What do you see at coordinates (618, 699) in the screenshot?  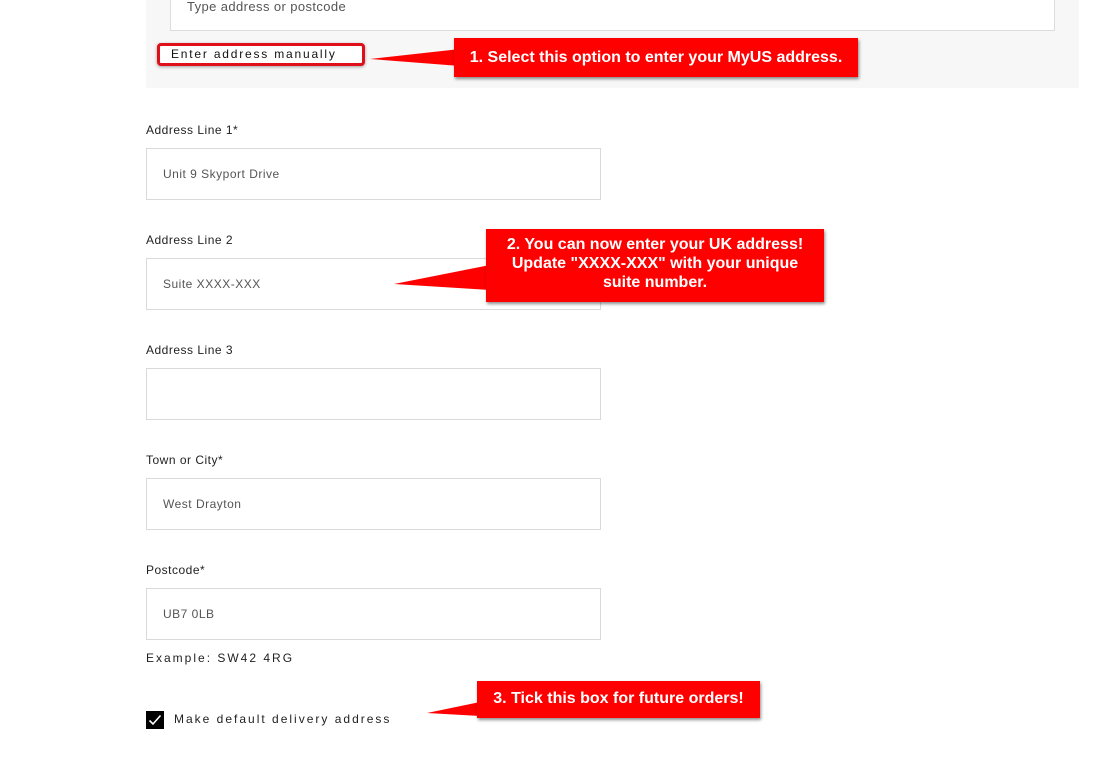 I see `callout-3: 3. Tick this box for future orders!` at bounding box center [618, 699].